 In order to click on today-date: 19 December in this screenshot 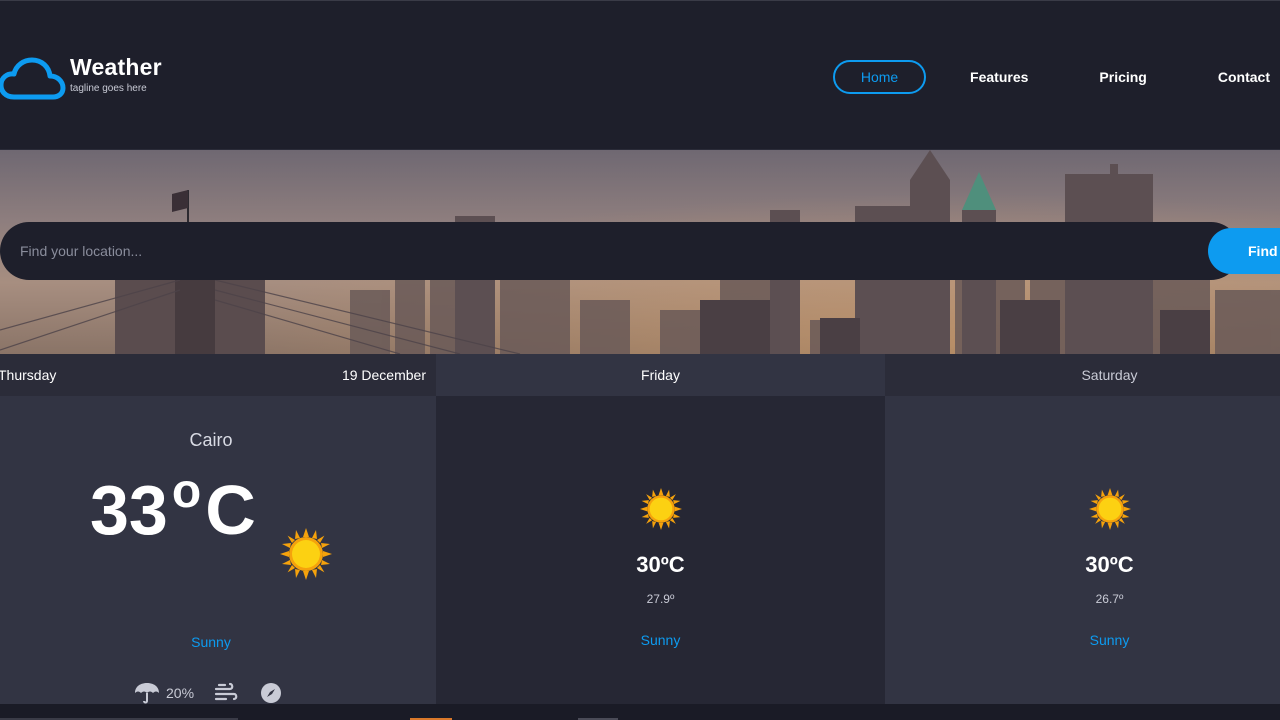, I will do `click(383, 375)`.